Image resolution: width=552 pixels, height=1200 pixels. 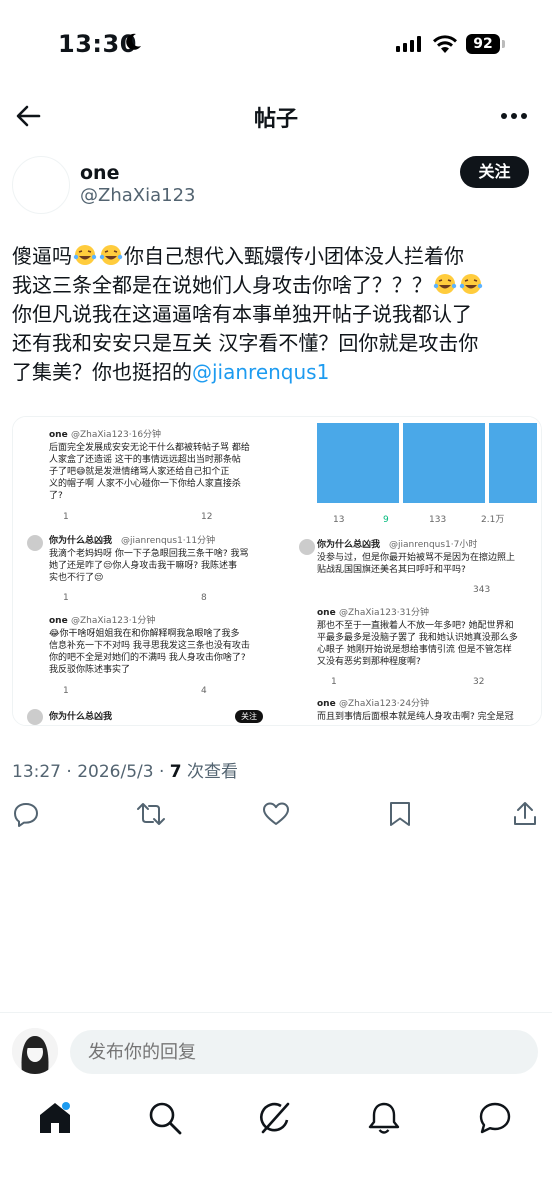 What do you see at coordinates (482, 590) in the screenshot?
I see `mini-count: 343` at bounding box center [482, 590].